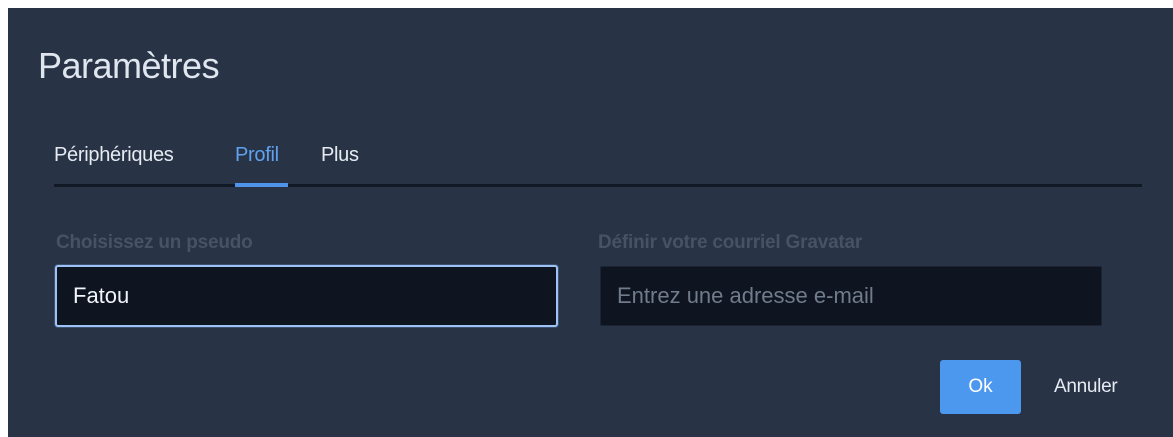  I want to click on gravatar-label: Définir votre courriel Gravatar, so click(730, 242).